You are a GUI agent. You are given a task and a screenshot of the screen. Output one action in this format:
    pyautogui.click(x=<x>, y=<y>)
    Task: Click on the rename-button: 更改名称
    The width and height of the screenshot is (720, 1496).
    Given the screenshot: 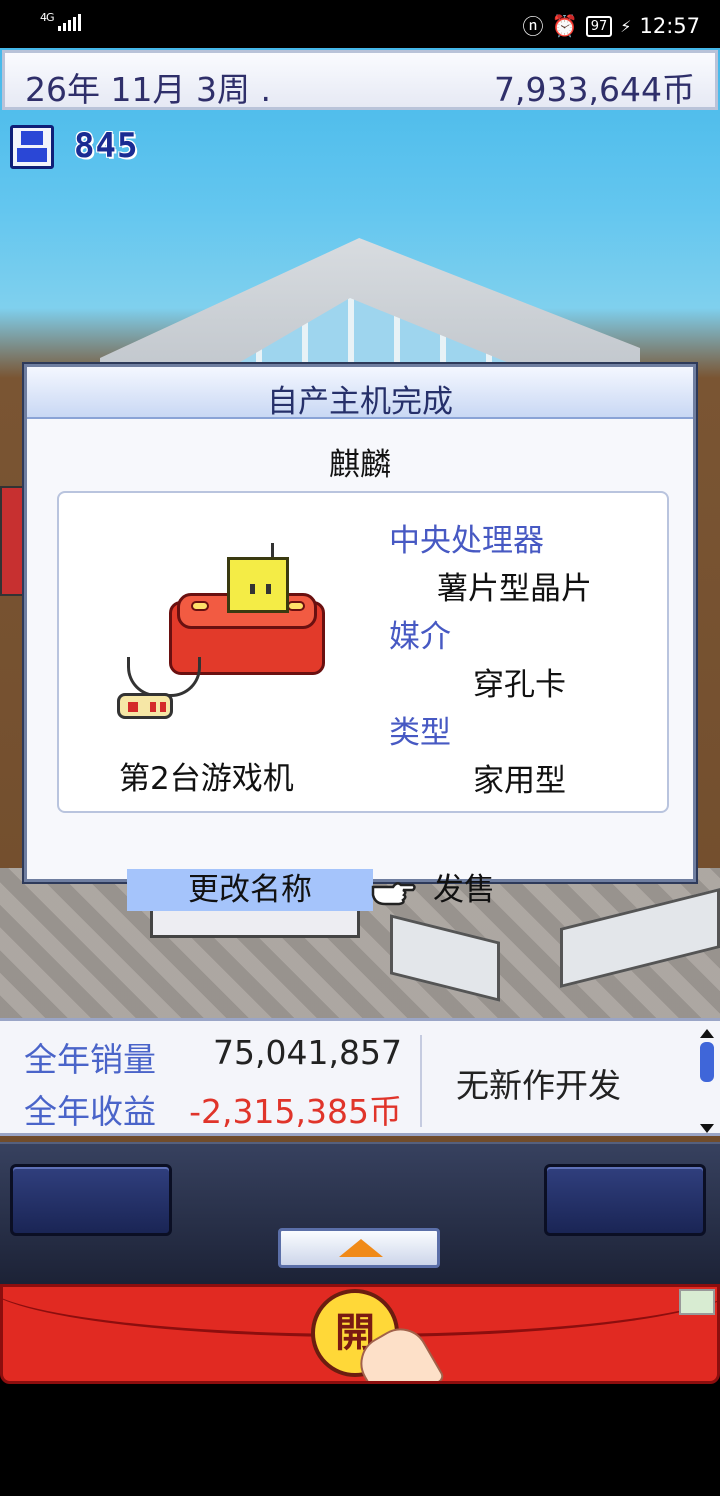 What is the action you would take?
    pyautogui.click(x=250, y=890)
    